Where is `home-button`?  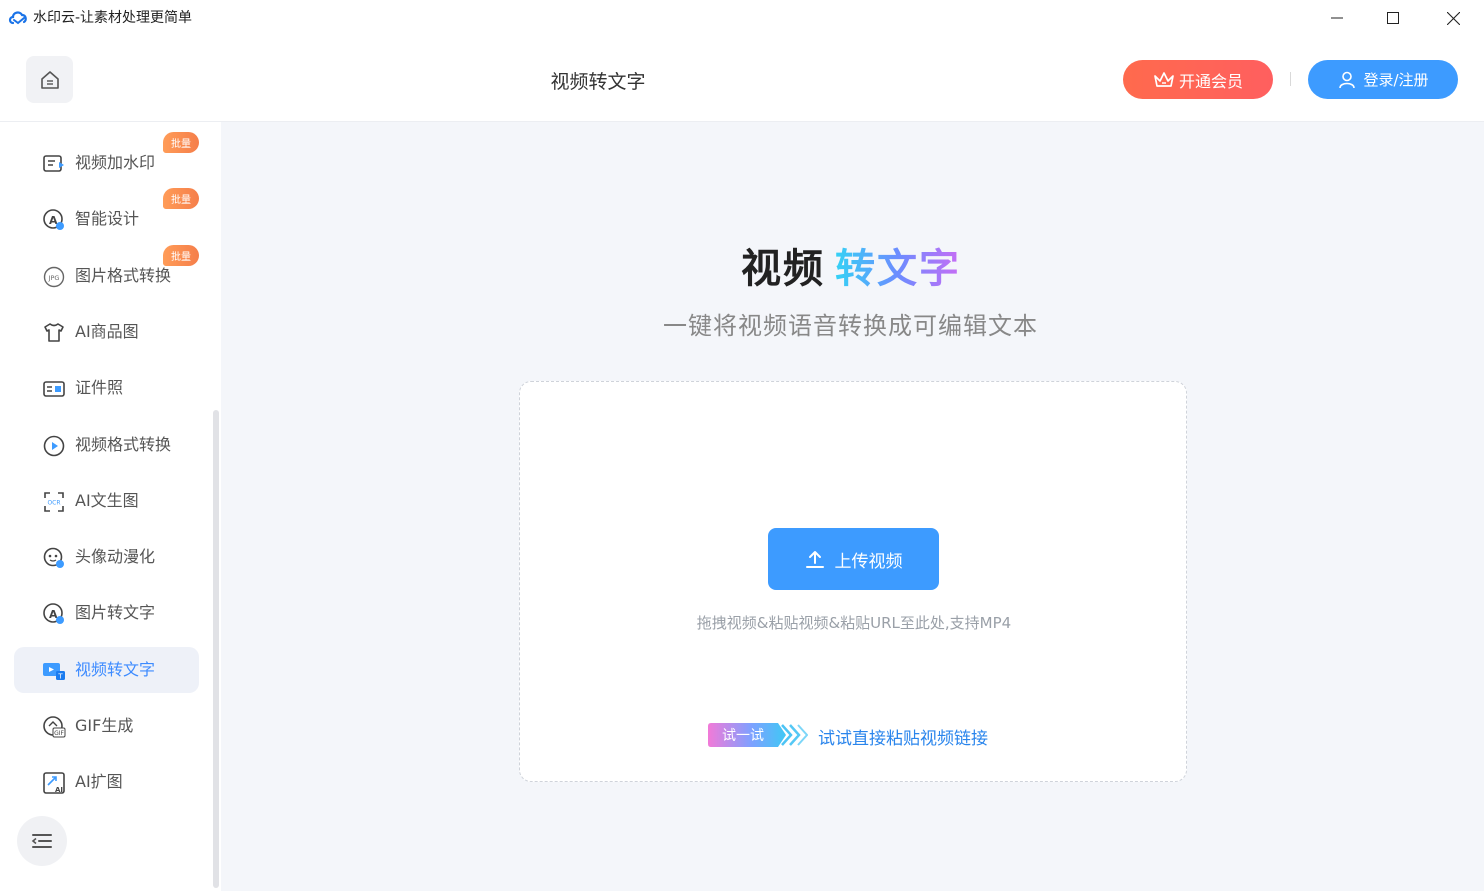
home-button is located at coordinates (49, 79).